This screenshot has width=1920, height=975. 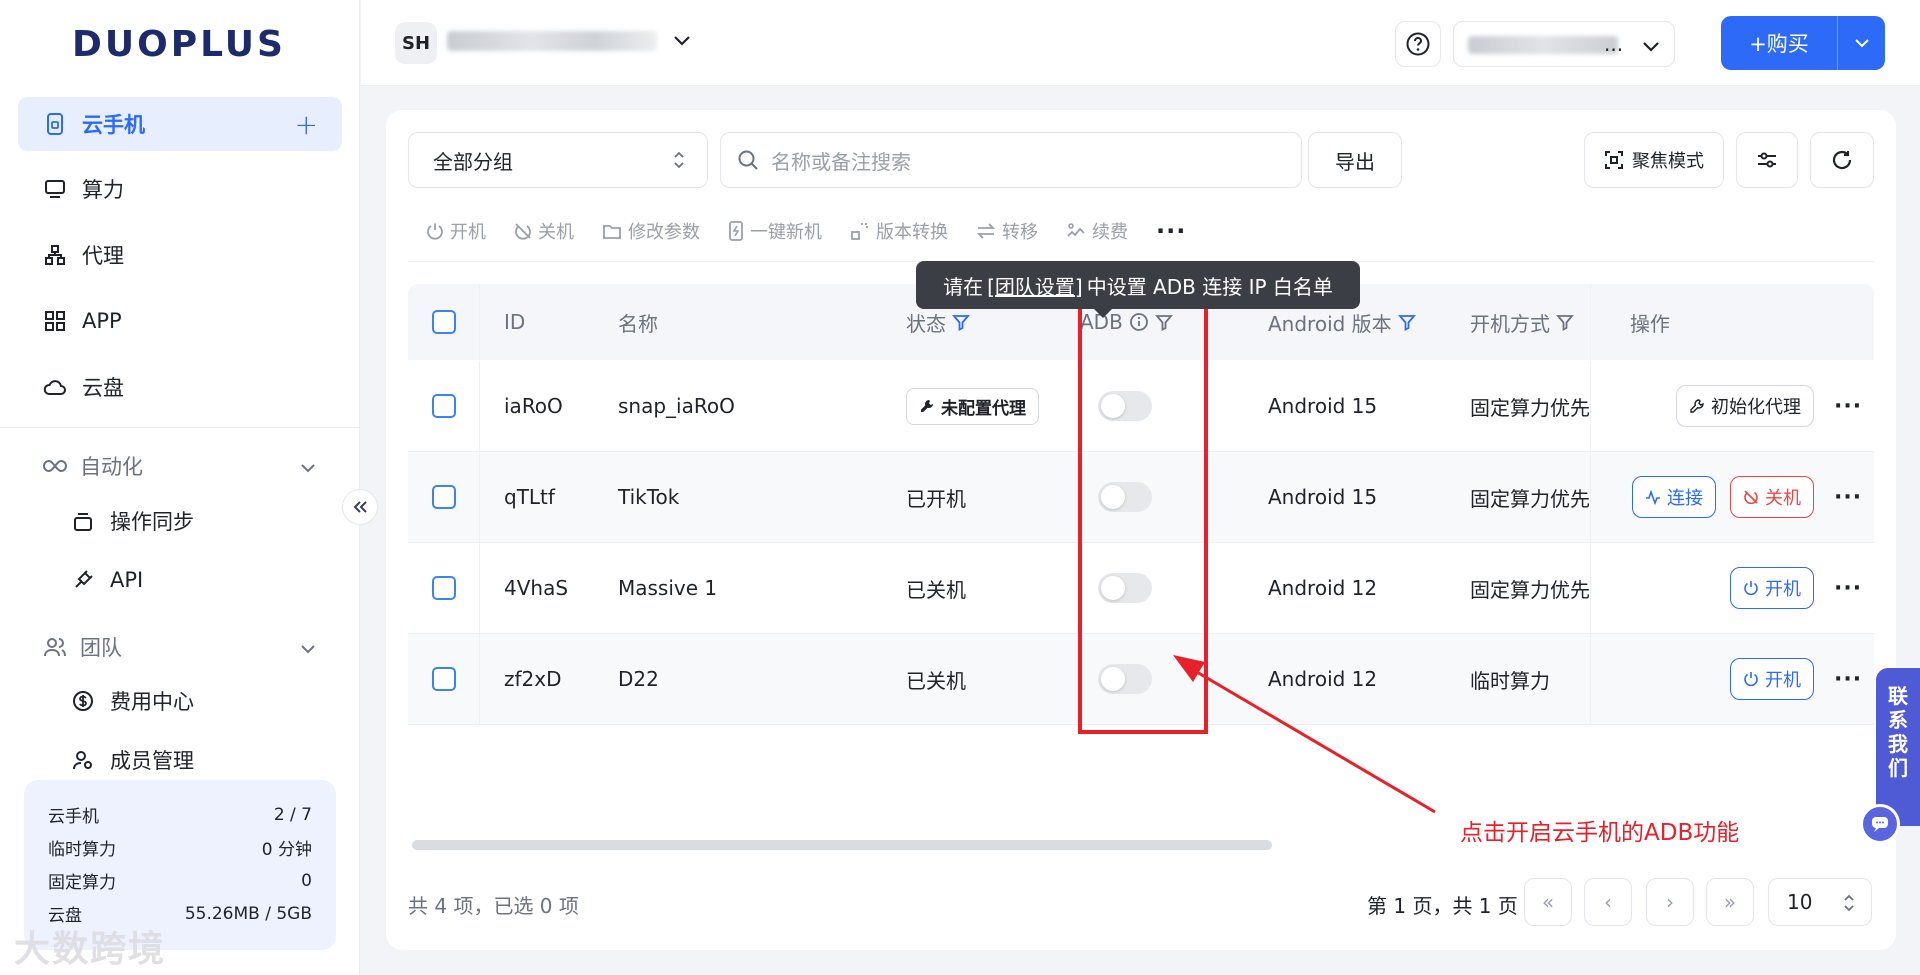 What do you see at coordinates (1418, 44) in the screenshot?
I see `help-button` at bounding box center [1418, 44].